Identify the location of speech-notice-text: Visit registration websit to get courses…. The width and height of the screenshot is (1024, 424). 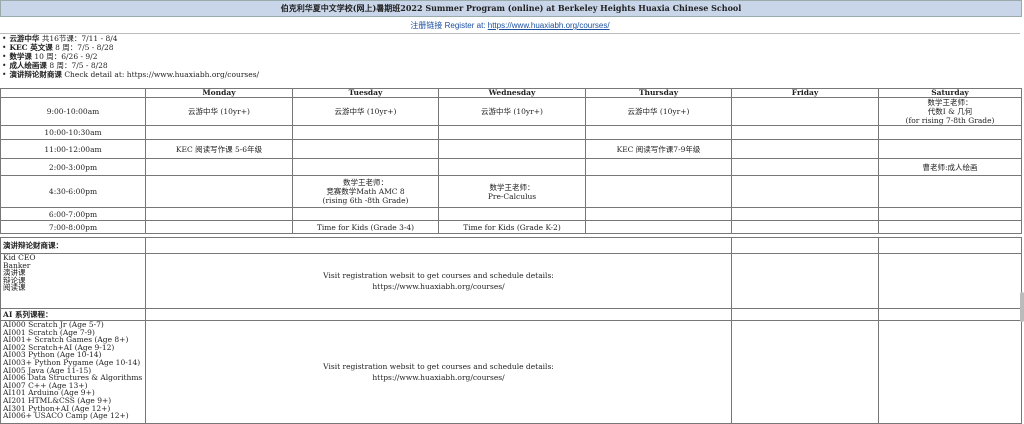
(438, 275).